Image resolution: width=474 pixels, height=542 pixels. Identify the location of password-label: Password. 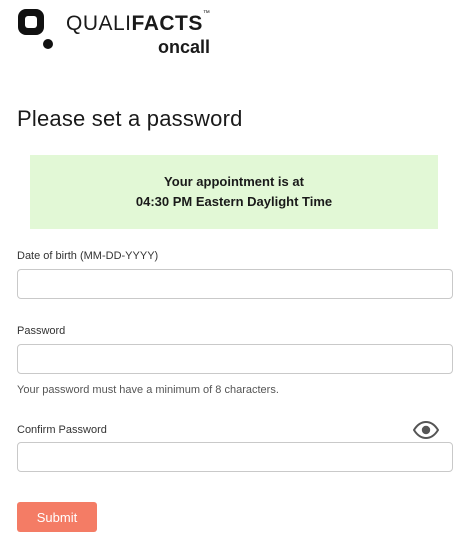
(41, 331).